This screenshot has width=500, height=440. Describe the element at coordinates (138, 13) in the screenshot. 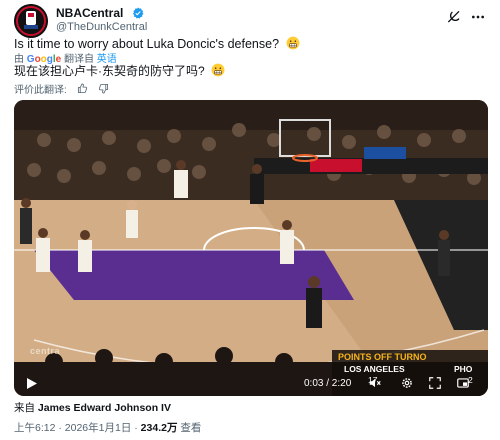

I see `verified-badge-icon` at that location.